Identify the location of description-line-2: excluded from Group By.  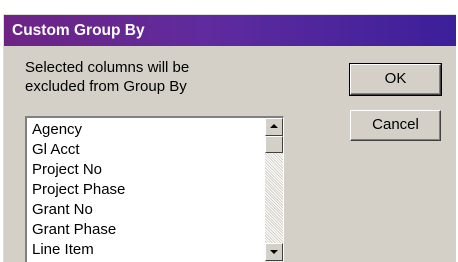
(106, 86).